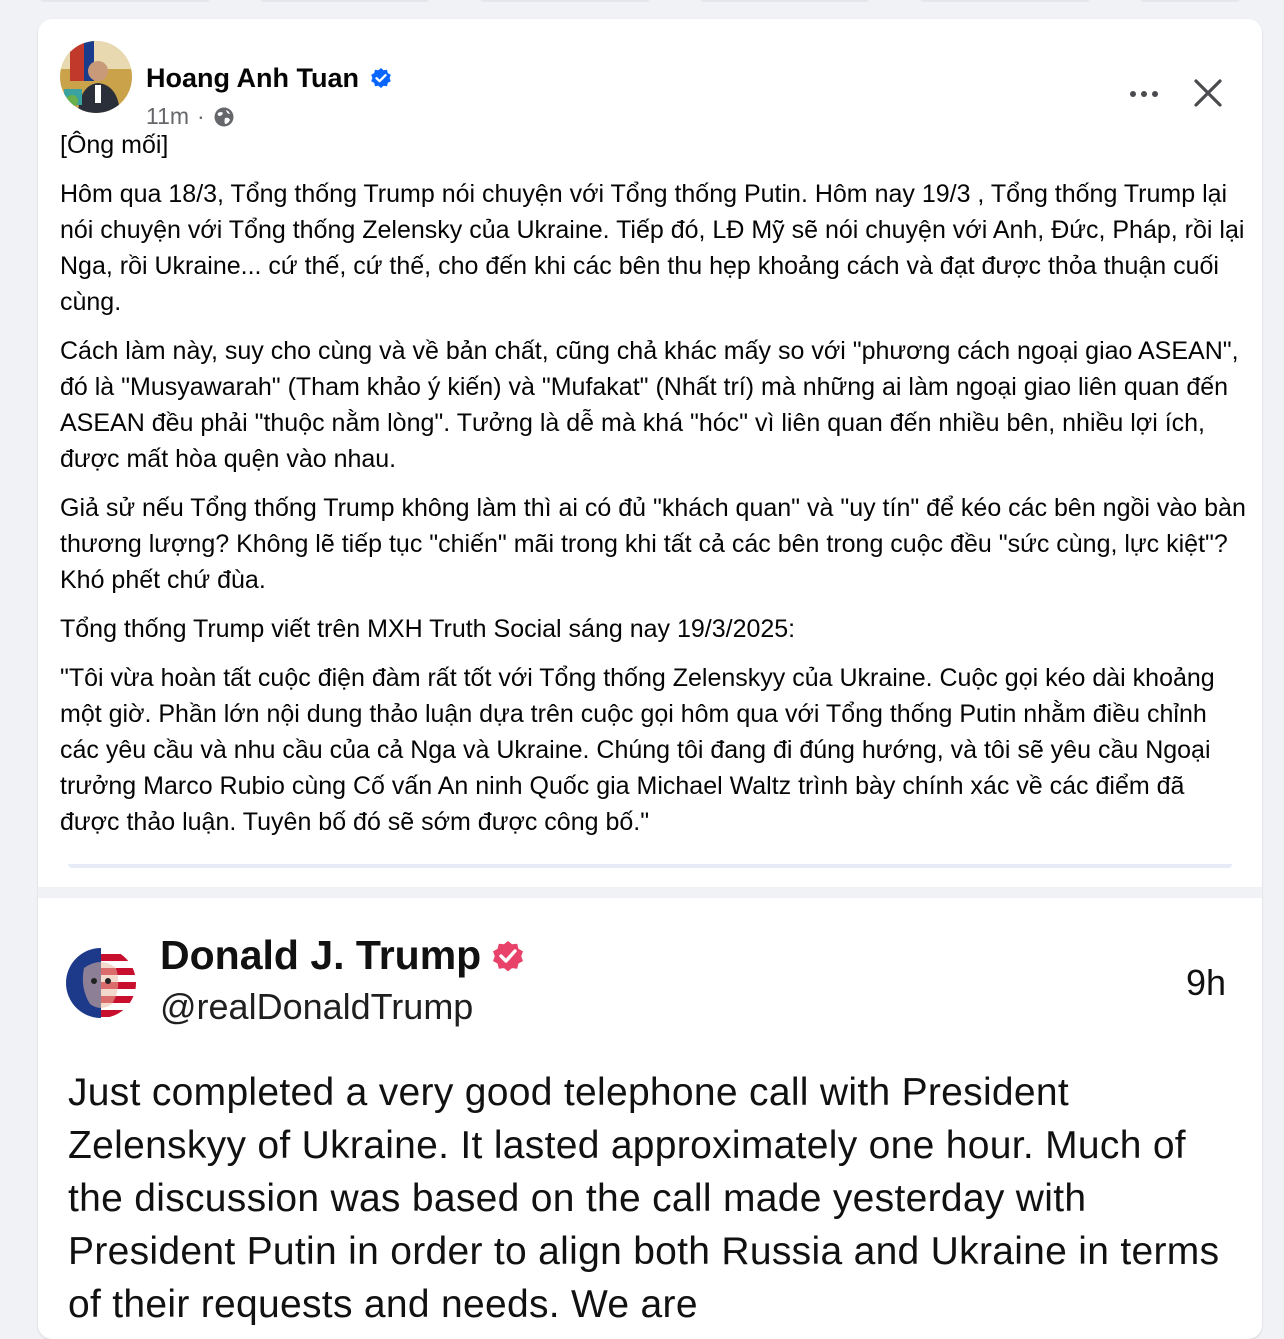 This screenshot has width=1284, height=1339. I want to click on previous-content-strip, so click(642, 7).